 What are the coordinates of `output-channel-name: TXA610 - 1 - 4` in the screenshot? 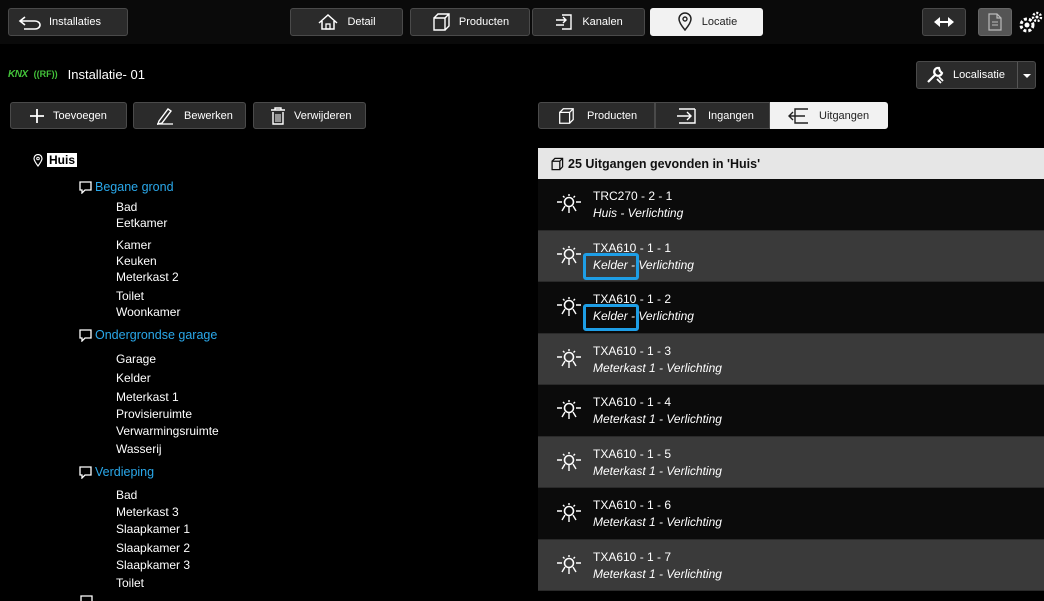 It's located at (632, 402).